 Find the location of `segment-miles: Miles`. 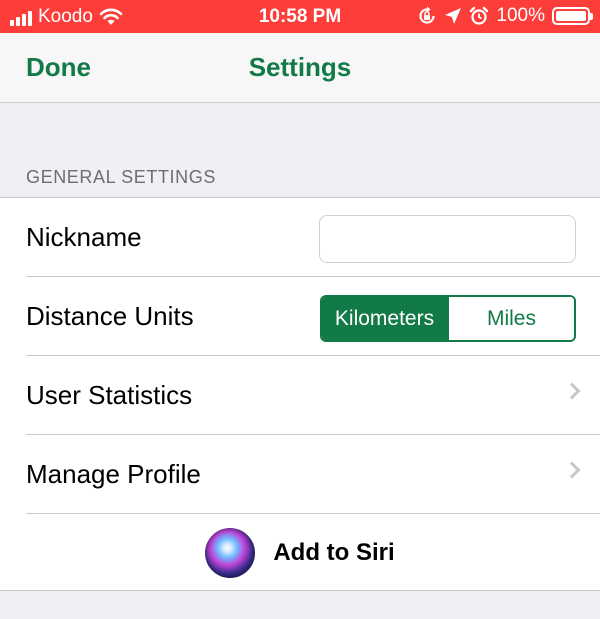

segment-miles: Miles is located at coordinates (510, 318).